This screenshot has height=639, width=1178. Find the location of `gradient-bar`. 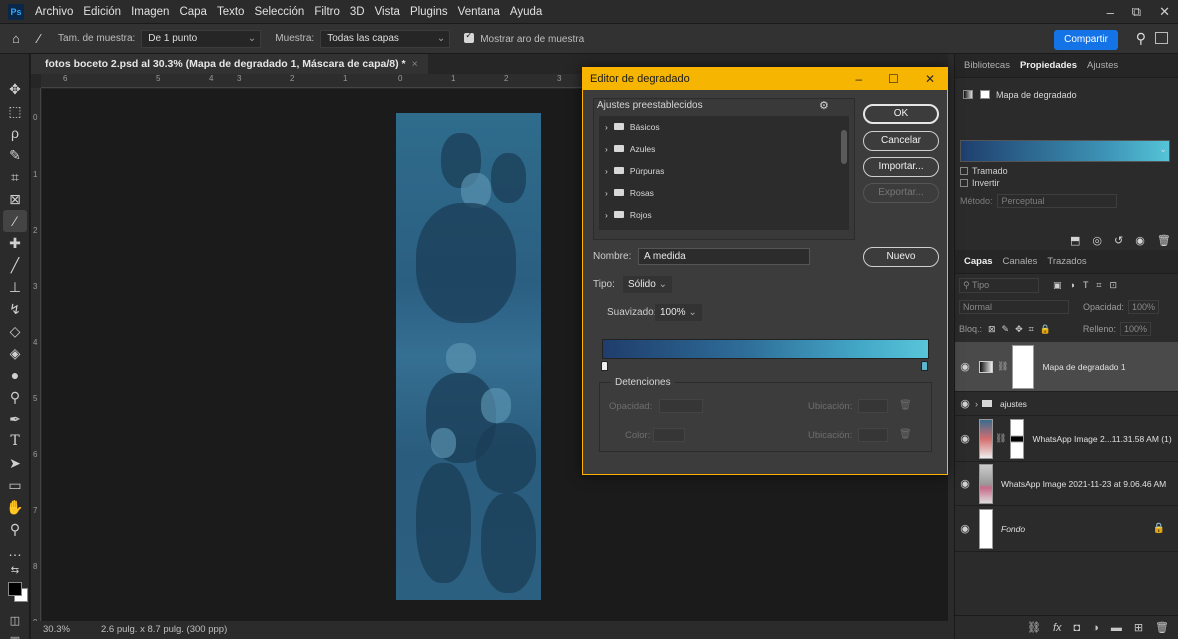

gradient-bar is located at coordinates (765, 349).